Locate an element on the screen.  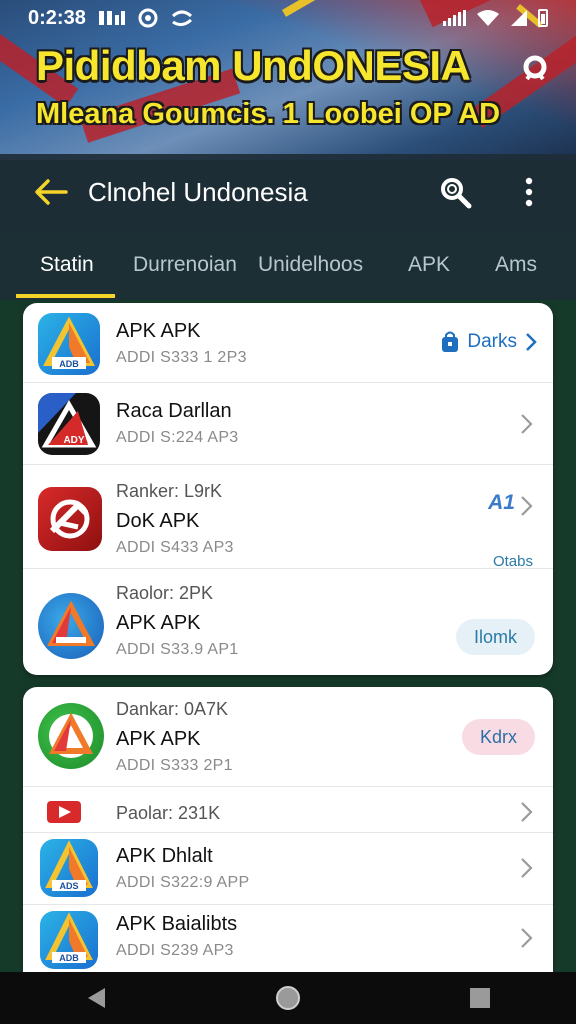
tab-statin: Statin is located at coordinates (67, 265).